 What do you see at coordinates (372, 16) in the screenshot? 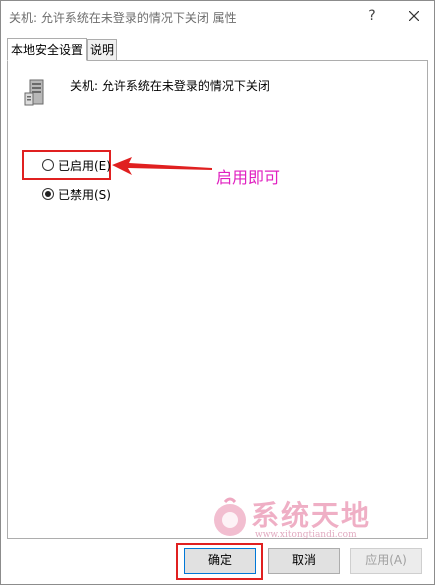
I see `help-button: ?` at bounding box center [372, 16].